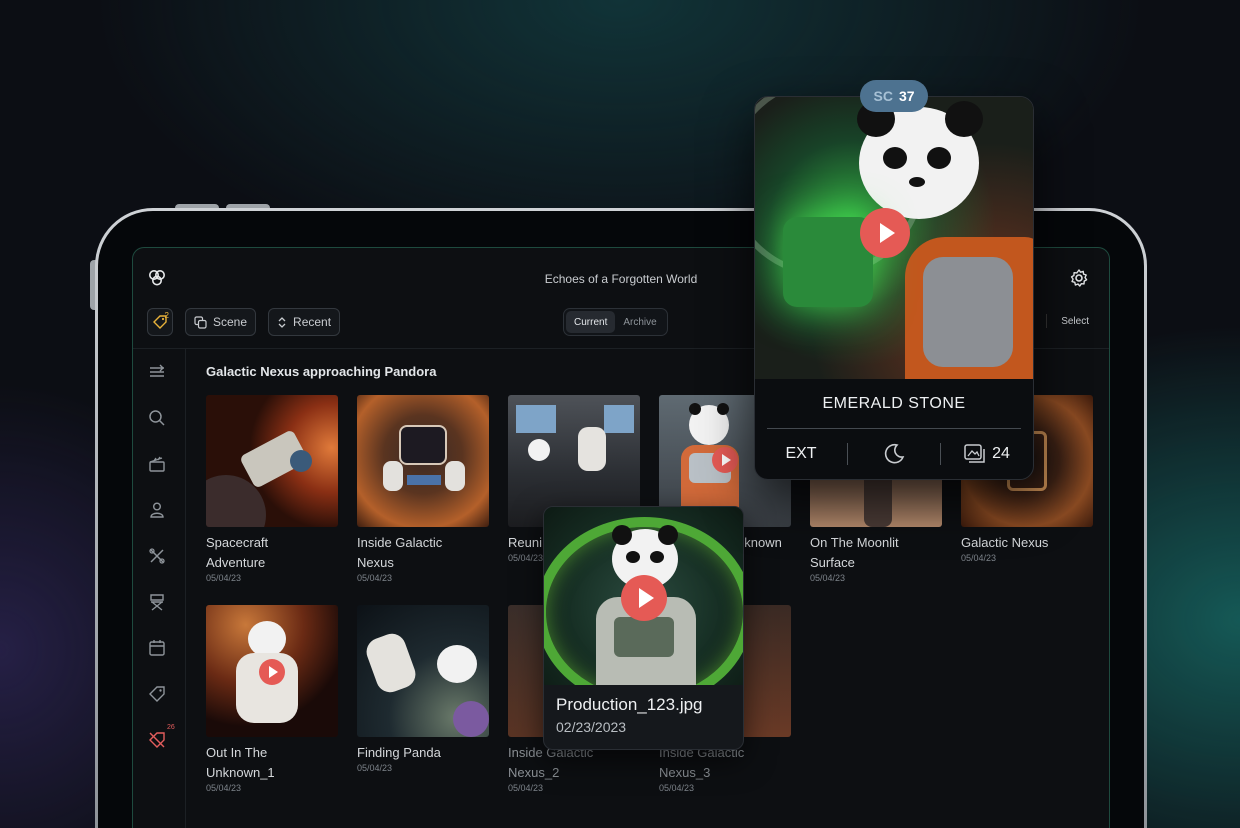 This screenshot has height=828, width=1240. I want to click on media-card: Inside Galactic Nexus 05/04/23, so click(423, 489).